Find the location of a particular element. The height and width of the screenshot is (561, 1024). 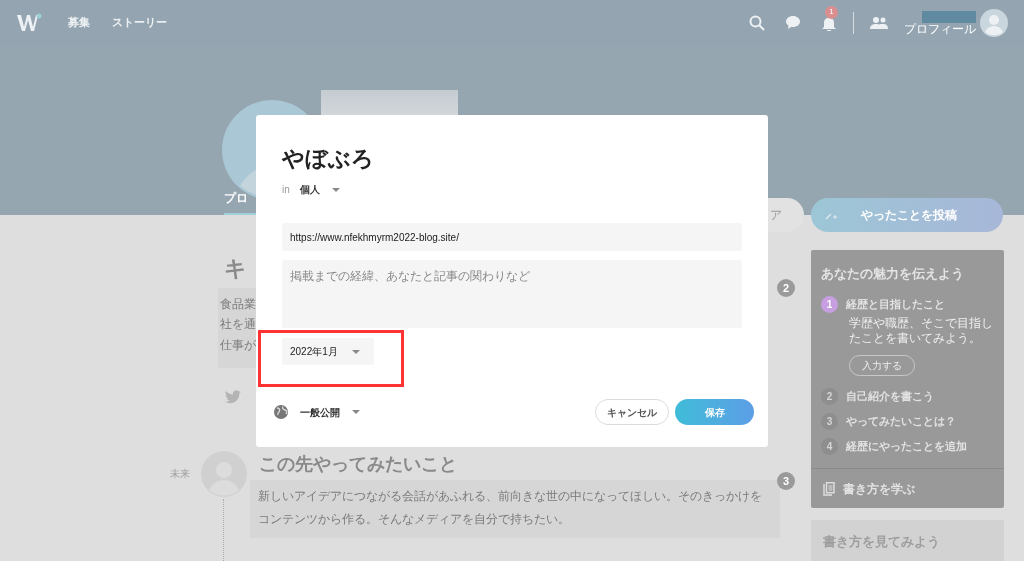

category-dropdown: 個人 is located at coordinates (319, 189).